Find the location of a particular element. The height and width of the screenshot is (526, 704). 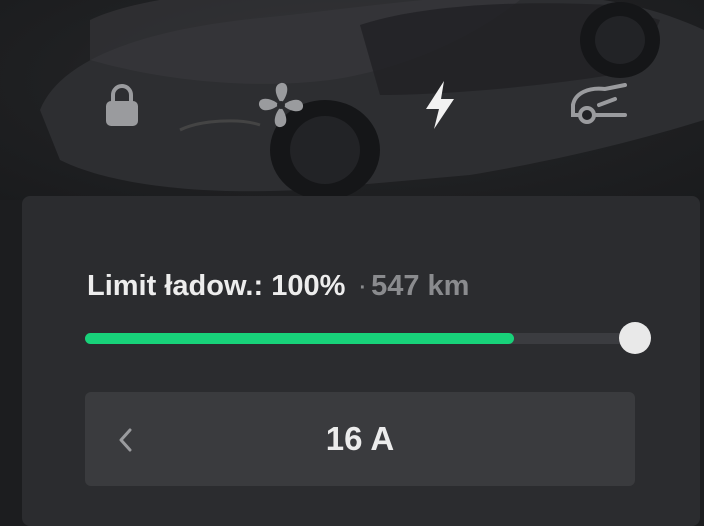

charge-limit-slider-thumb is located at coordinates (635, 338).